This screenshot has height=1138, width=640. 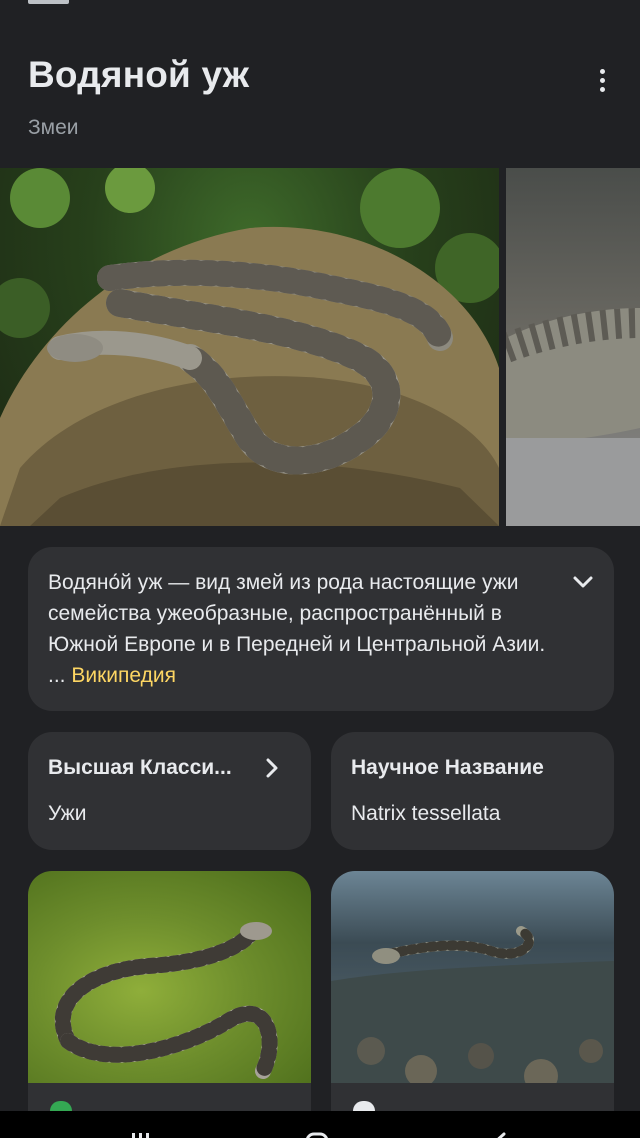 What do you see at coordinates (48, 2) in the screenshot?
I see `drag-handle` at bounding box center [48, 2].